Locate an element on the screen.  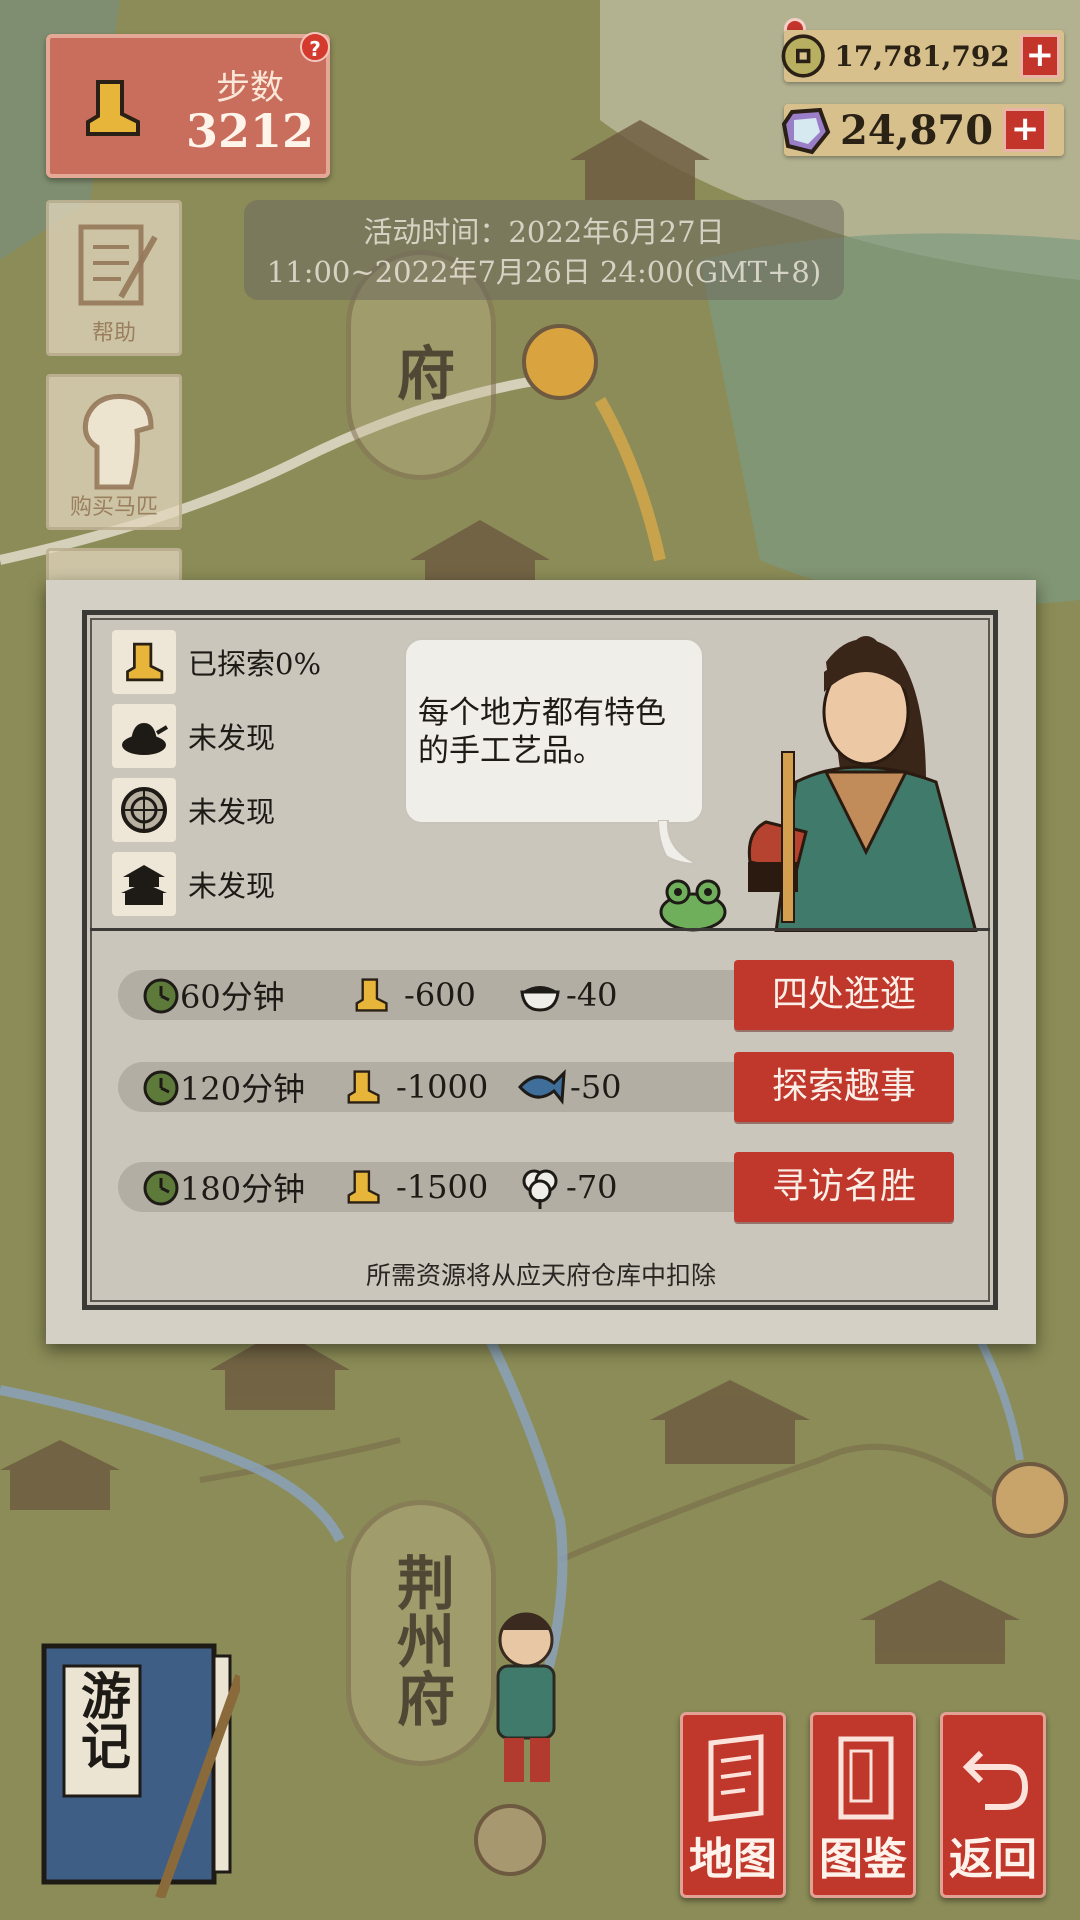
buy-horse-button: 购买马匹 is located at coordinates (114, 452).